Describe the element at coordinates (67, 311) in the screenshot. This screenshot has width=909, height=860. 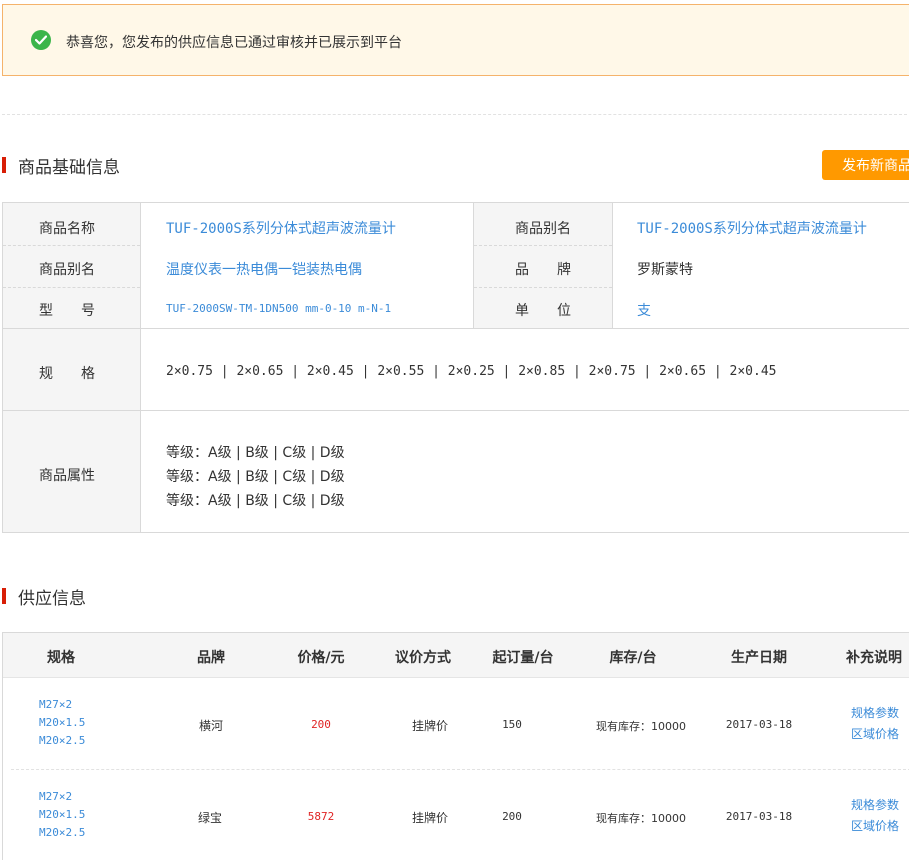
I see `model-label: 型 号` at that location.